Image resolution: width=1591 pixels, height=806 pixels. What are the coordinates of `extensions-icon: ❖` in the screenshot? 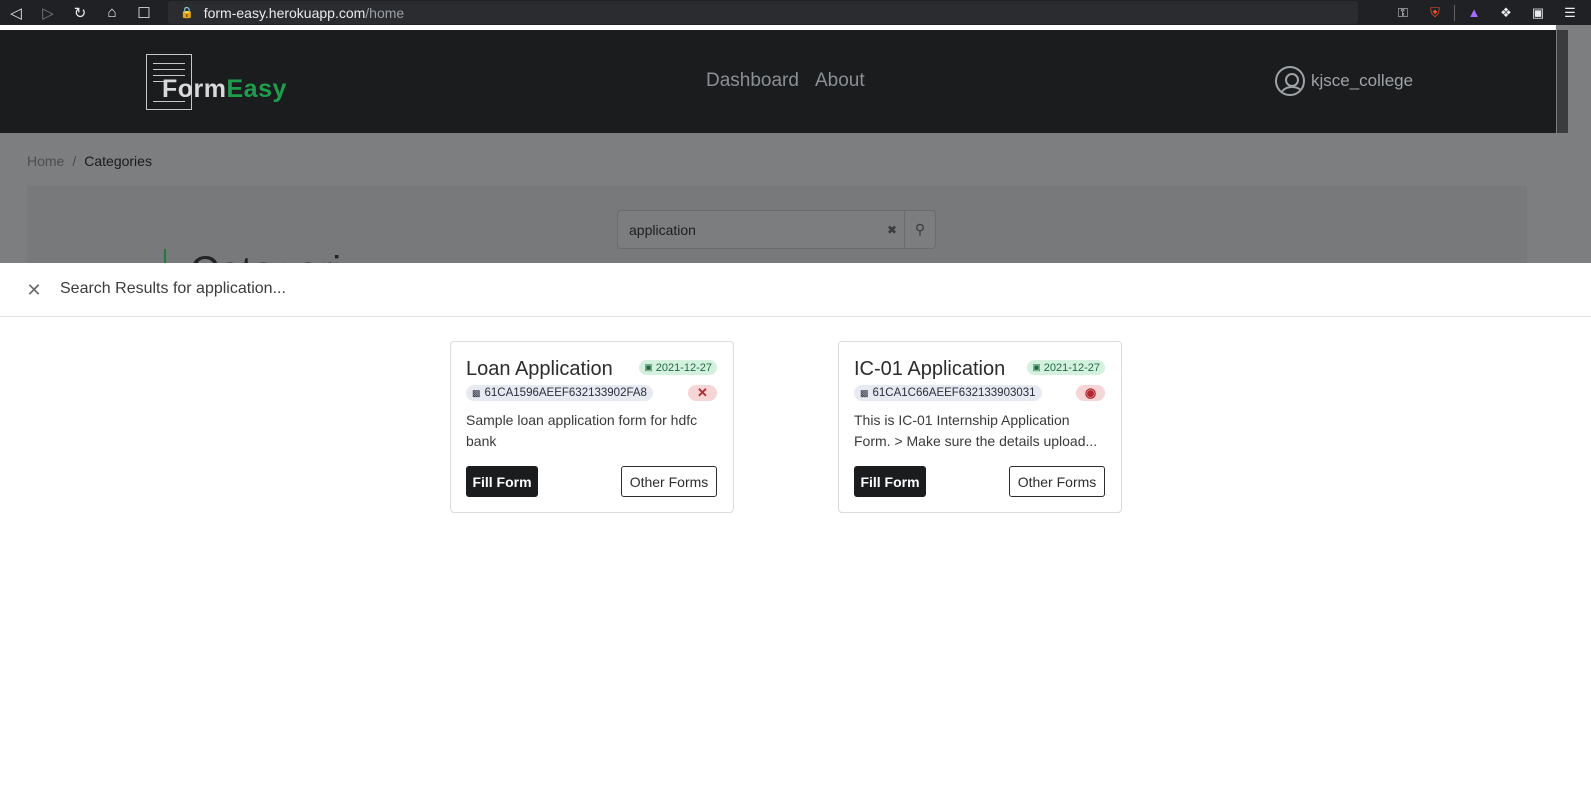 It's located at (1506, 12).